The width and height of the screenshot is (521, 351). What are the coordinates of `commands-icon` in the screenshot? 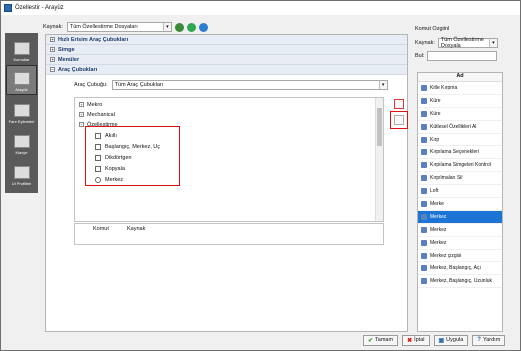 It's located at (21, 48).